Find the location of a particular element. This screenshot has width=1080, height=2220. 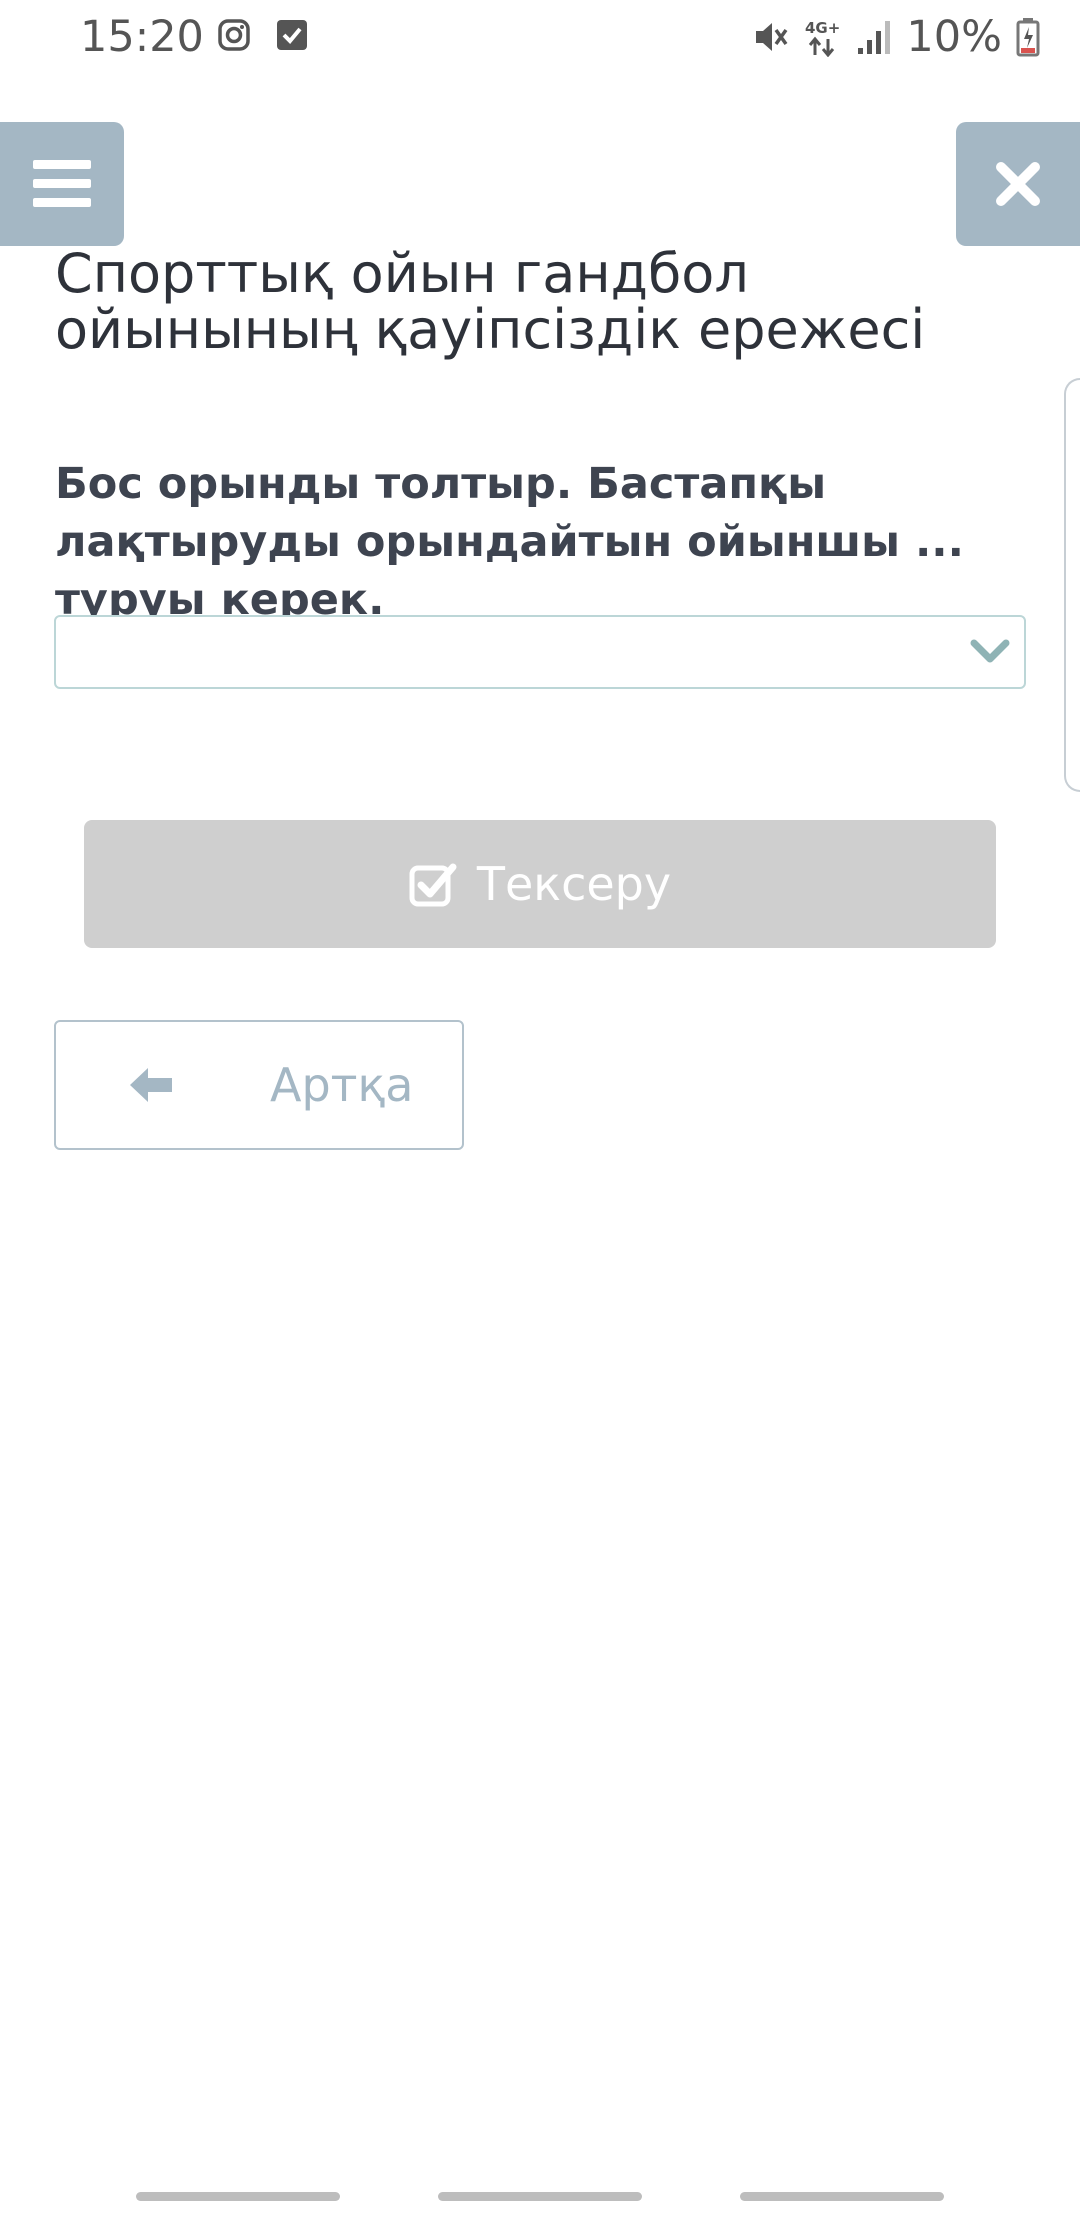

check-button: Тексеру is located at coordinates (540, 884).